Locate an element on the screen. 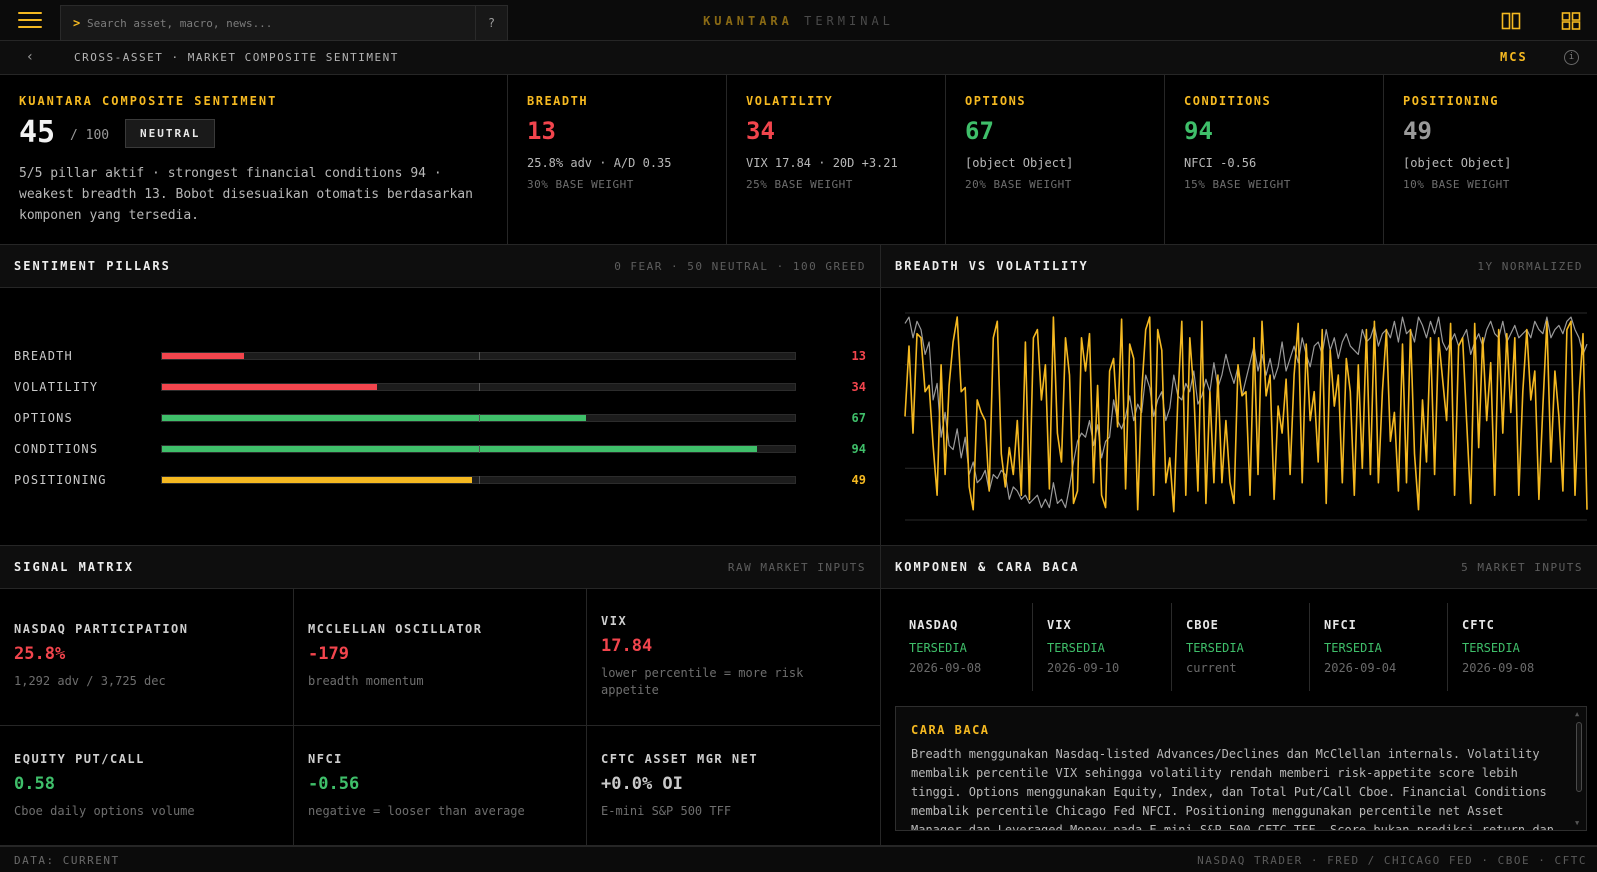  status-badge: NEUTRAL is located at coordinates (170, 133).